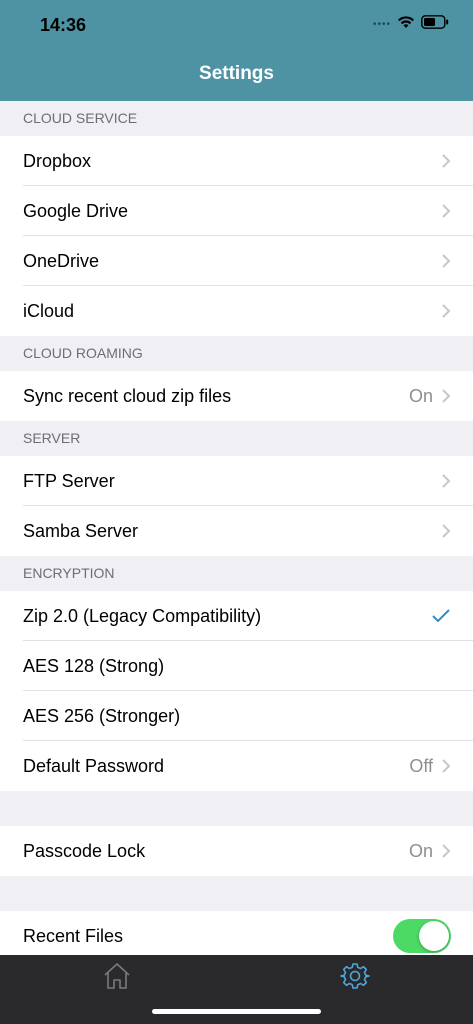 This screenshot has width=473, height=1024. I want to click on row-label: iCloud, so click(49, 310).